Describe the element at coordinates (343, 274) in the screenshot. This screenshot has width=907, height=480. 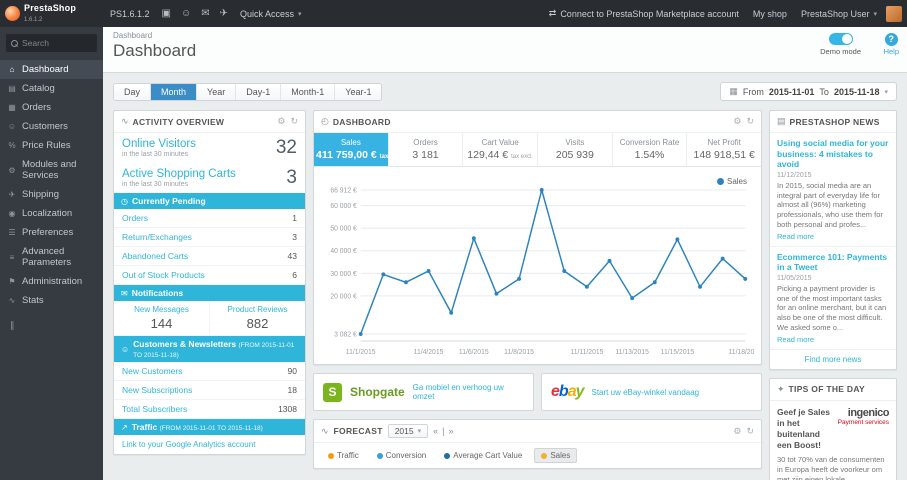
I see `svg-text: 30 000 €` at that location.